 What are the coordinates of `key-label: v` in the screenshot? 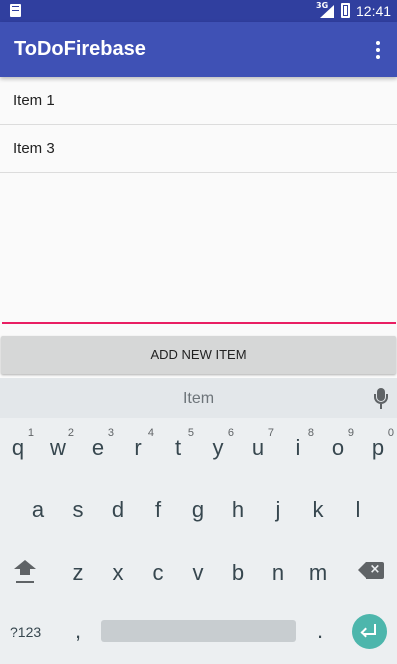 It's located at (198, 572).